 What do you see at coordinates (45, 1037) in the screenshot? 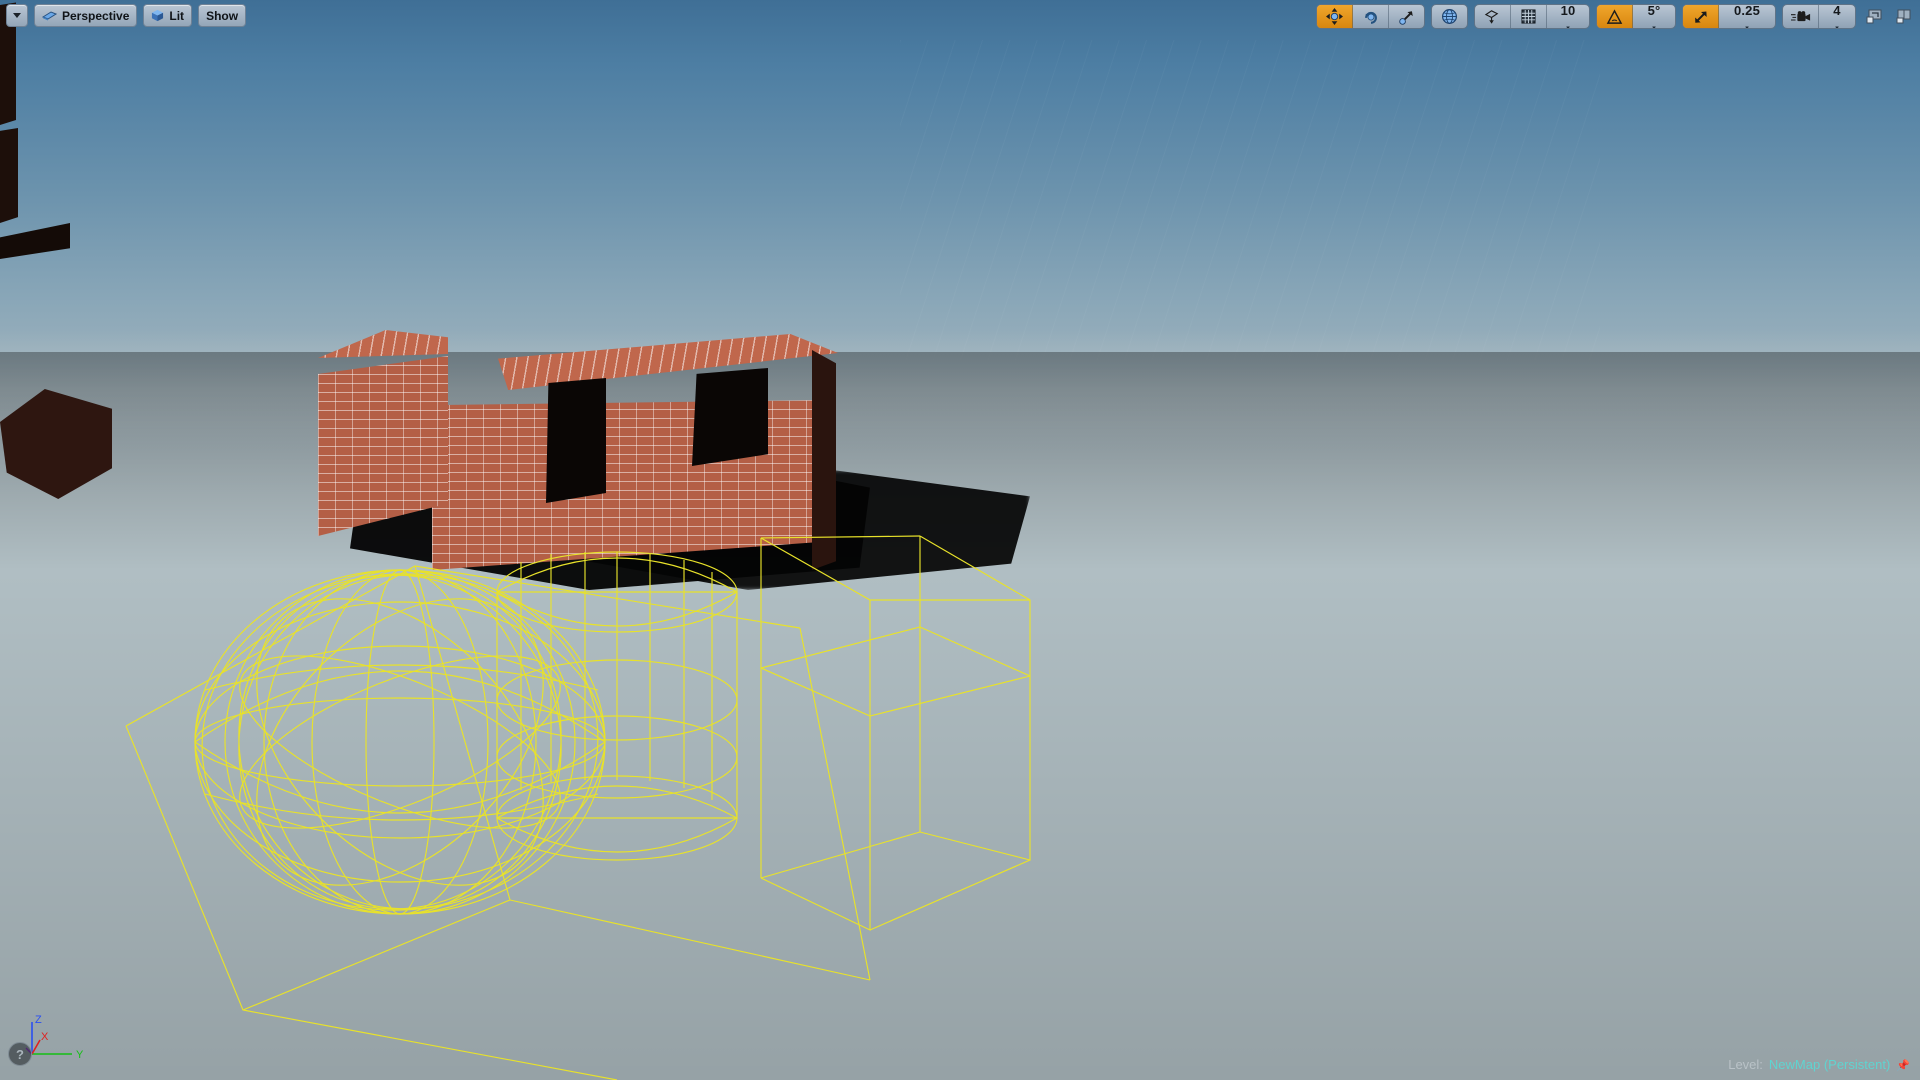
I see `axis-label-x: X` at bounding box center [45, 1037].